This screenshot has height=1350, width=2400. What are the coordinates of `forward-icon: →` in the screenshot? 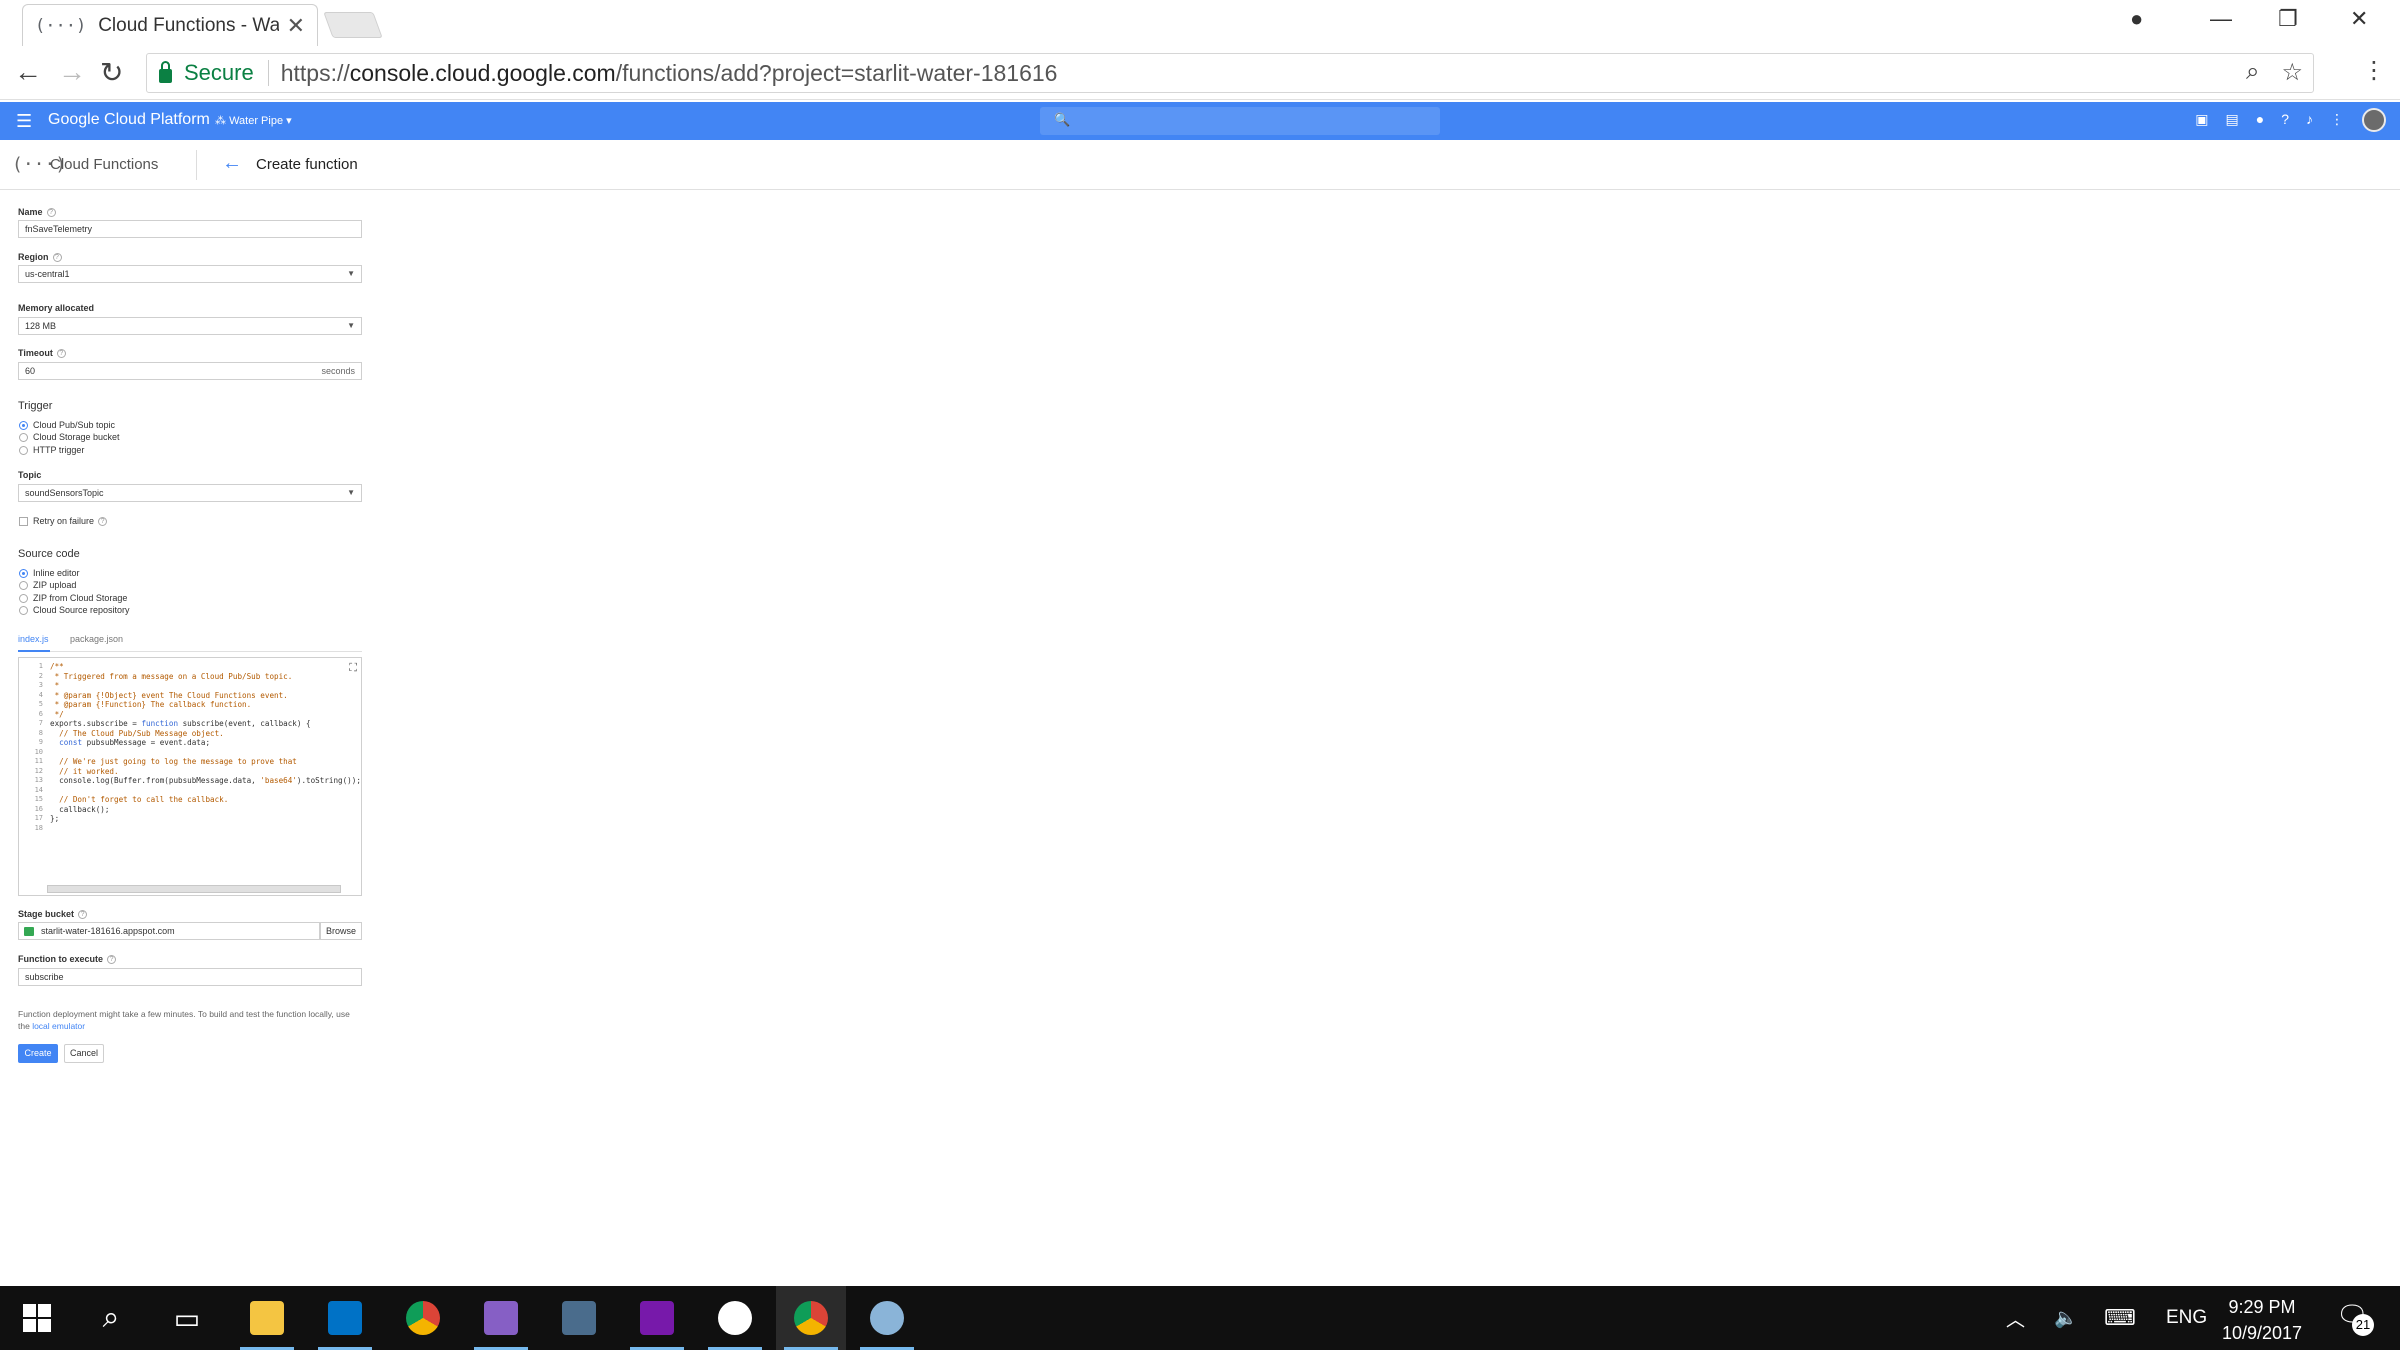 It's located at (72, 72).